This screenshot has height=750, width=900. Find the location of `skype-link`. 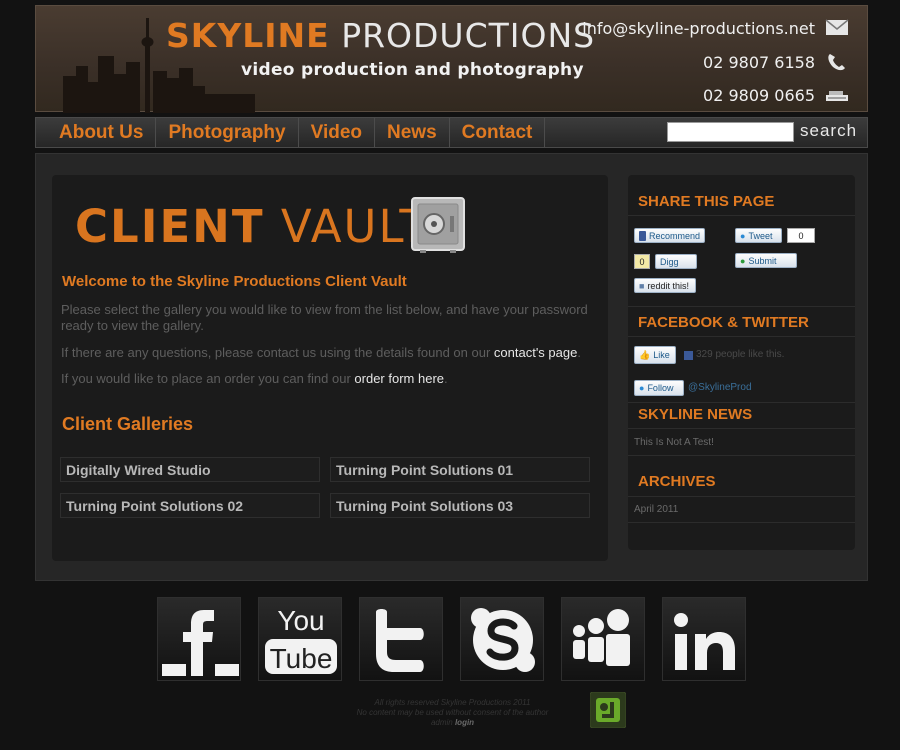

skype-link is located at coordinates (502, 639).